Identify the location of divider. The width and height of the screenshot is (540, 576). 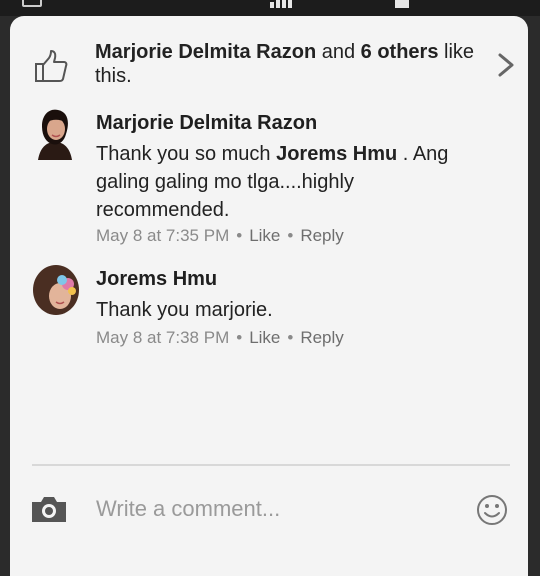
(271, 465).